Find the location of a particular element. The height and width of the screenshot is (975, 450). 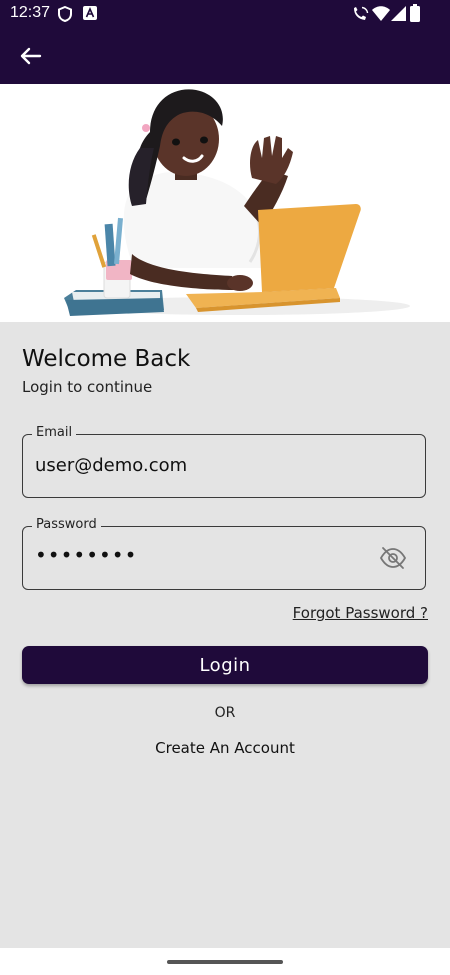

battery-icon is located at coordinates (415, 13).